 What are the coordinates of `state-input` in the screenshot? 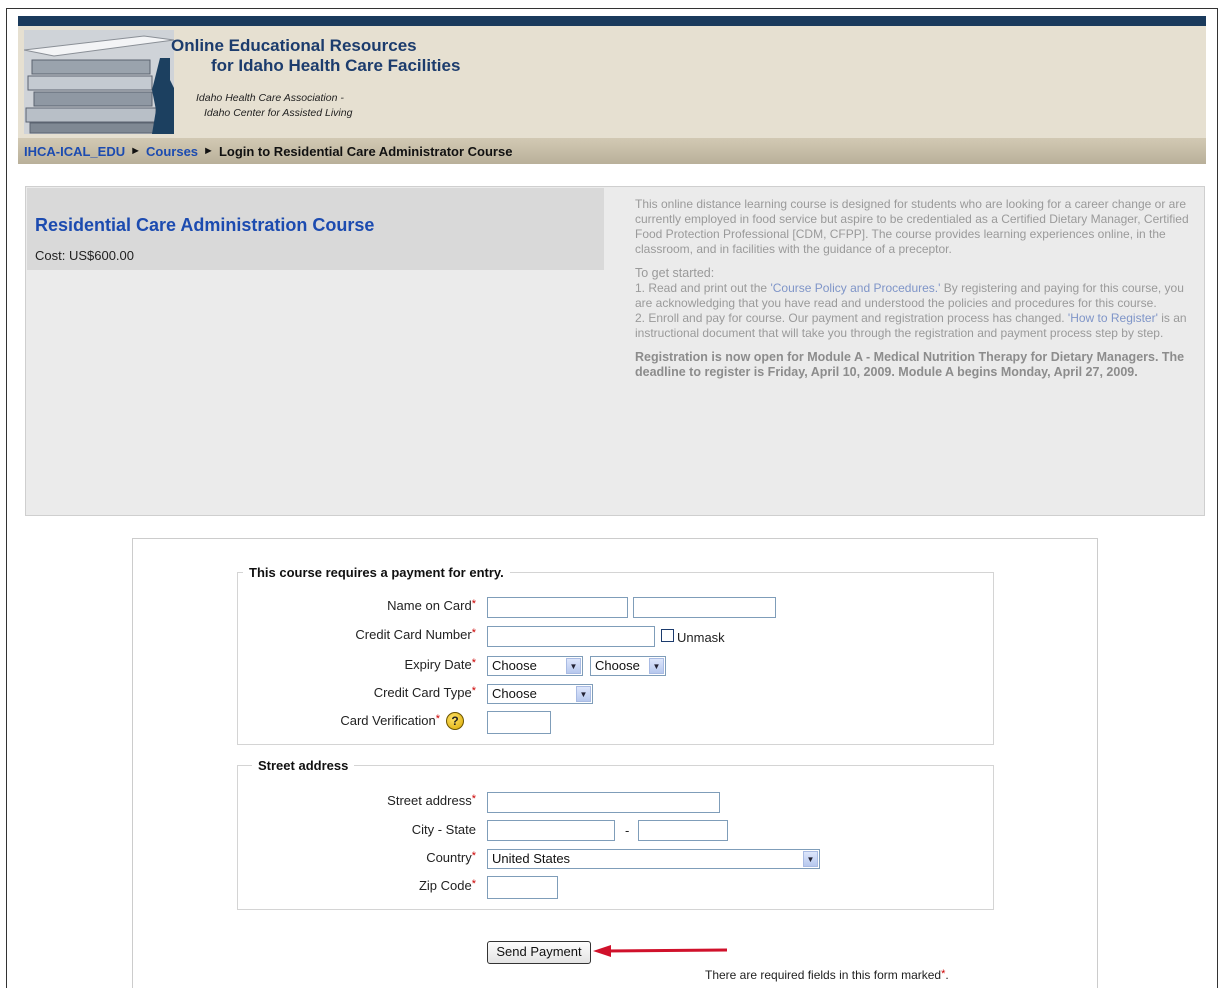 It's located at (683, 830).